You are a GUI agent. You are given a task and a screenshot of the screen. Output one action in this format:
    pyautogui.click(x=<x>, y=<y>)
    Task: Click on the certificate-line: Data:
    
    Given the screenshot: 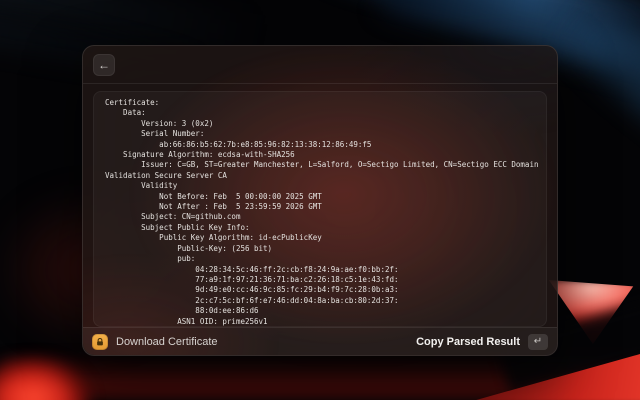 What is the action you would take?
    pyautogui.click(x=125, y=113)
    